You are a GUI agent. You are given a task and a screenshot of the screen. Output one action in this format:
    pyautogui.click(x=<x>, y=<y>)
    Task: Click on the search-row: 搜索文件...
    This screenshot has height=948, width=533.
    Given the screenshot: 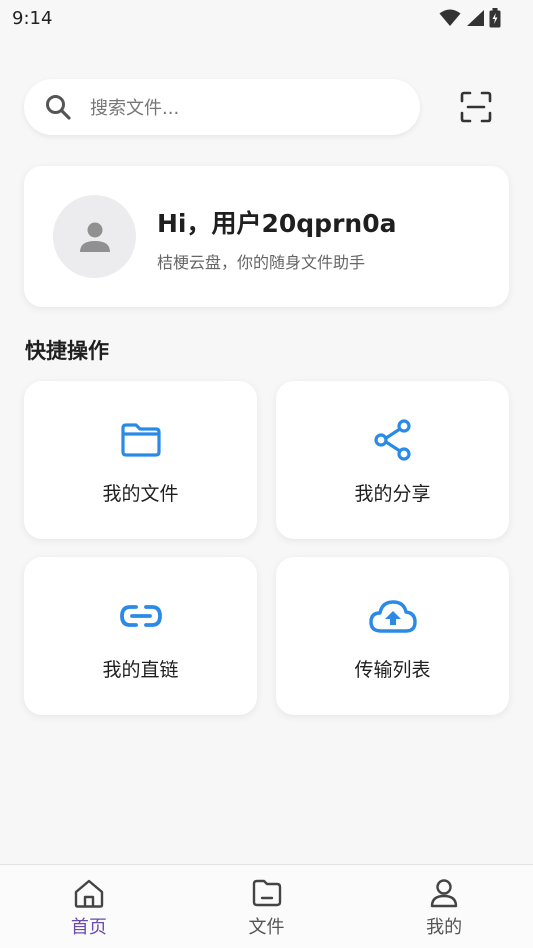 What is the action you would take?
    pyautogui.click(x=260, y=107)
    